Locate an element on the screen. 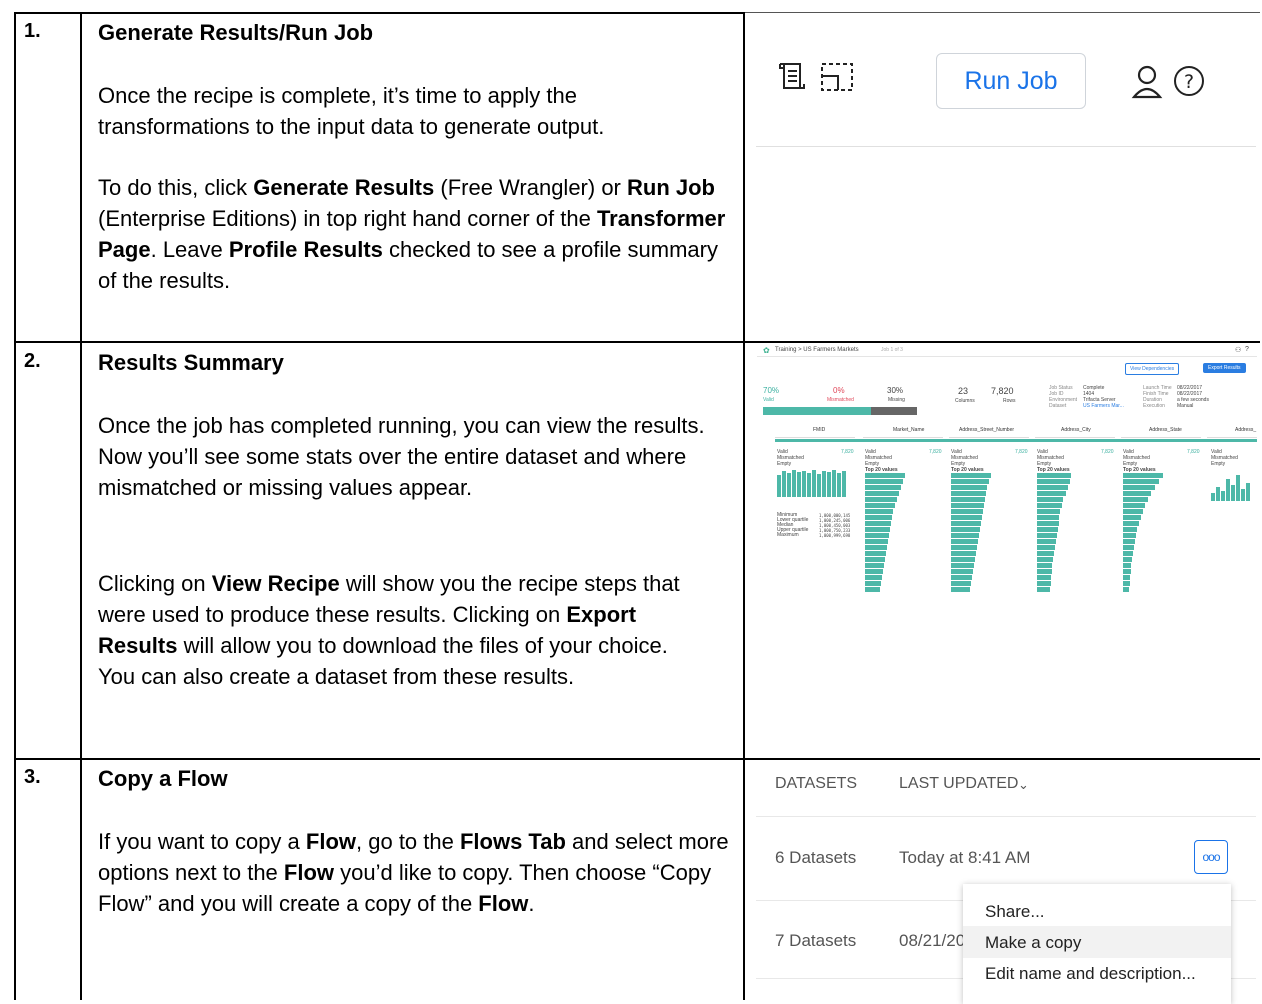 This screenshot has height=1004, width=1262. column-header: Market_Name is located at coordinates (903, 432).